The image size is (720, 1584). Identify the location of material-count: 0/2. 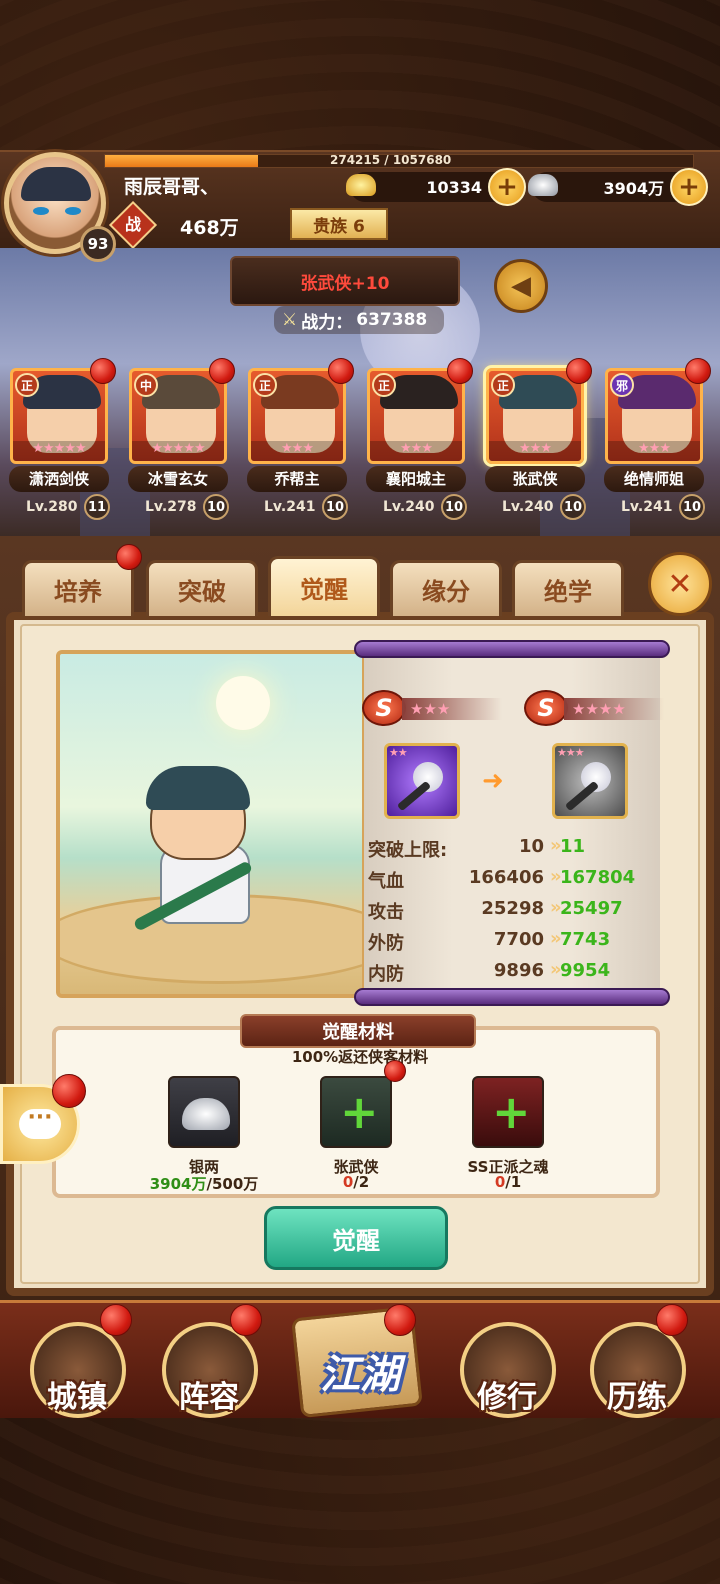
(356, 1182).